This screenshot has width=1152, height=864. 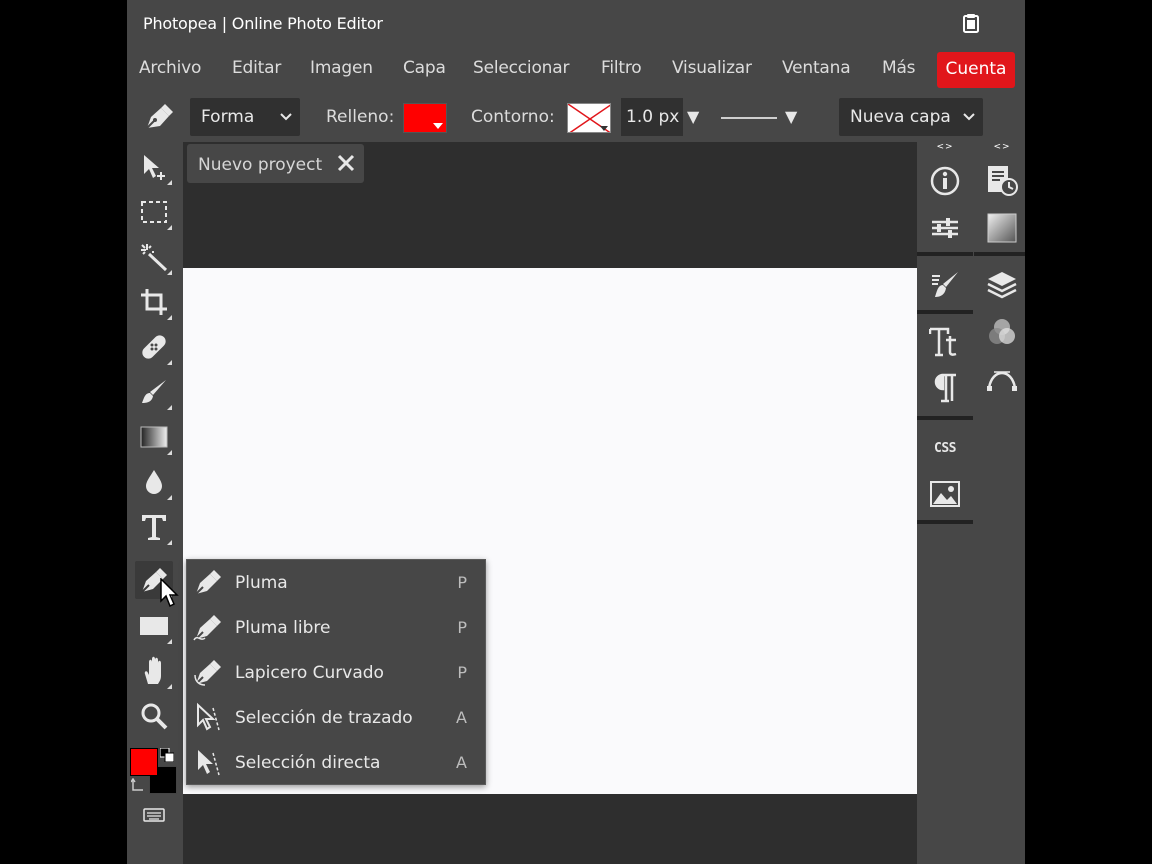 I want to click on menu-item-label: Selección directa, so click(x=308, y=763).